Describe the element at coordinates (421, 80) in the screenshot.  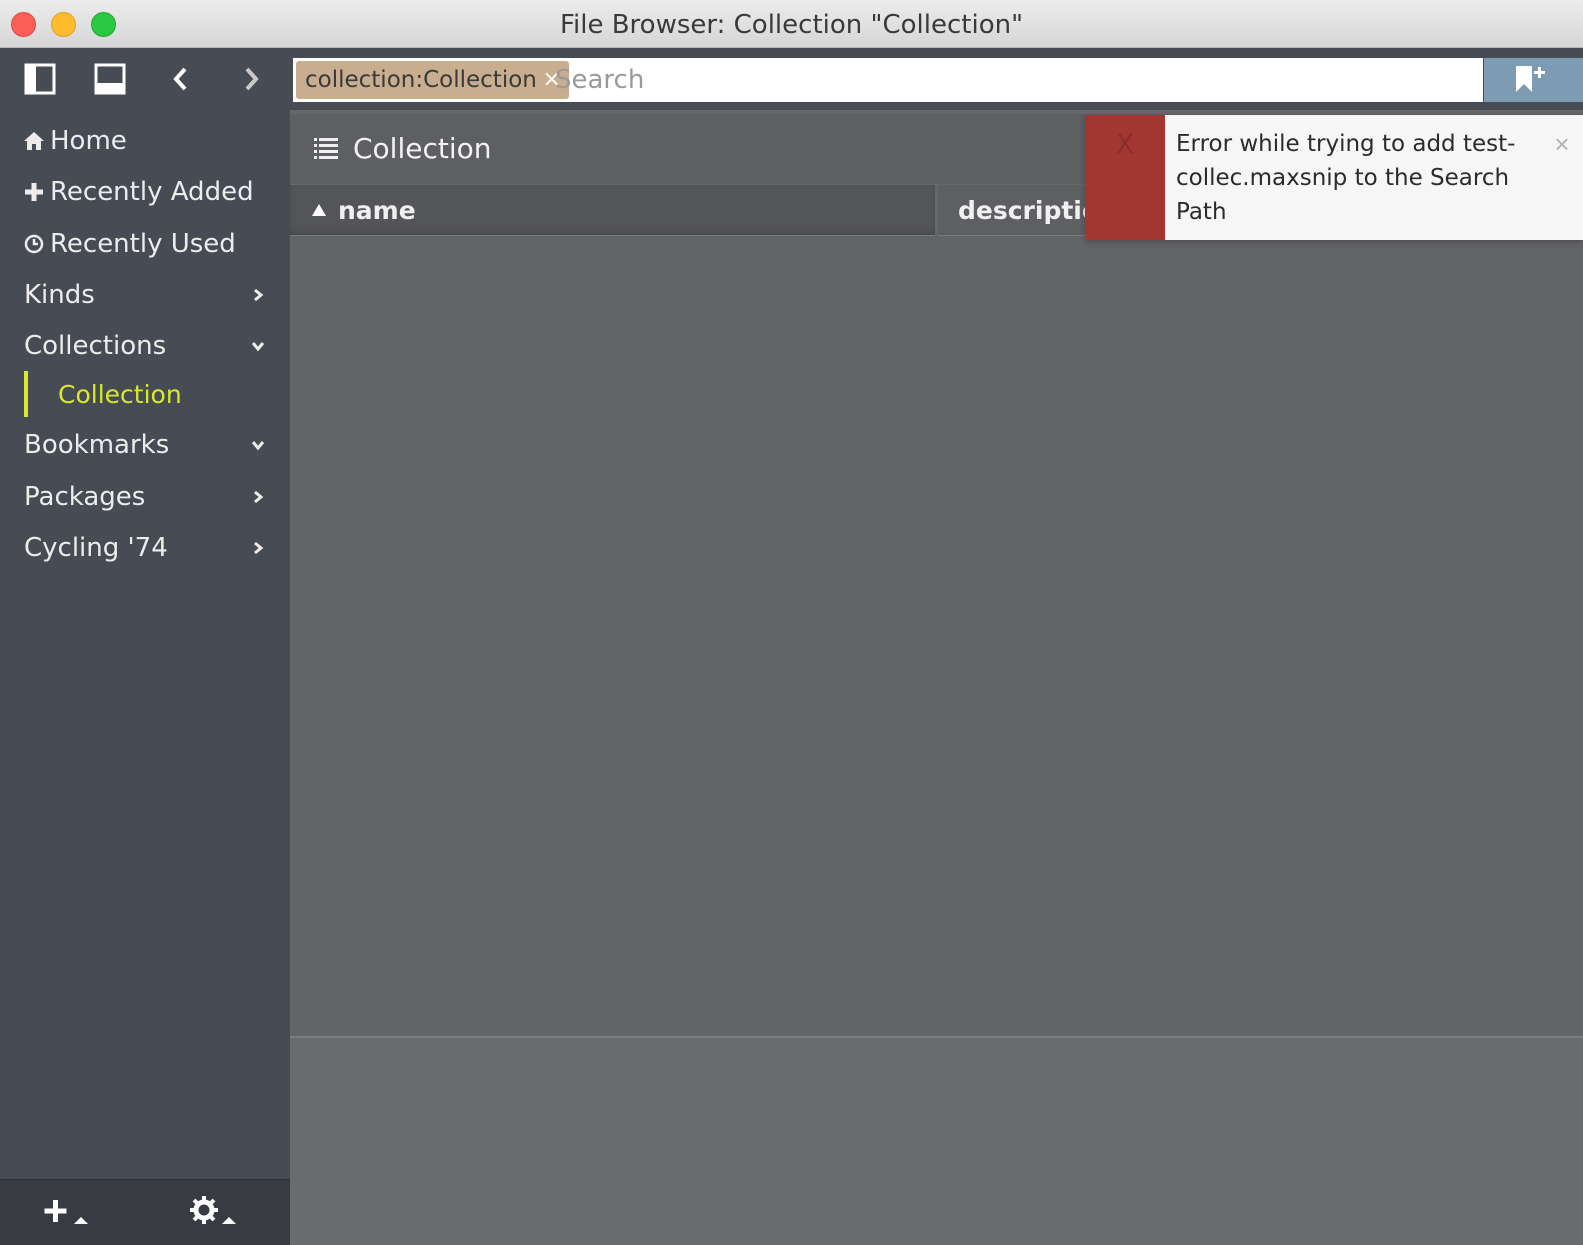
I see `search-token-label: collection:Collection` at that location.